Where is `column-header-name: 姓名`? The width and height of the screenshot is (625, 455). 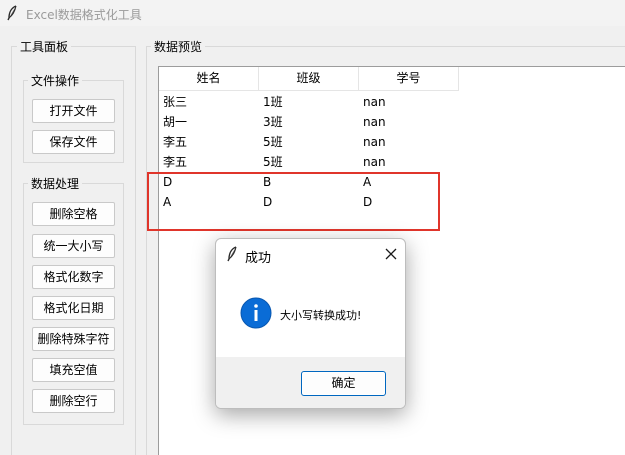
column-header-name: 姓名 is located at coordinates (209, 79).